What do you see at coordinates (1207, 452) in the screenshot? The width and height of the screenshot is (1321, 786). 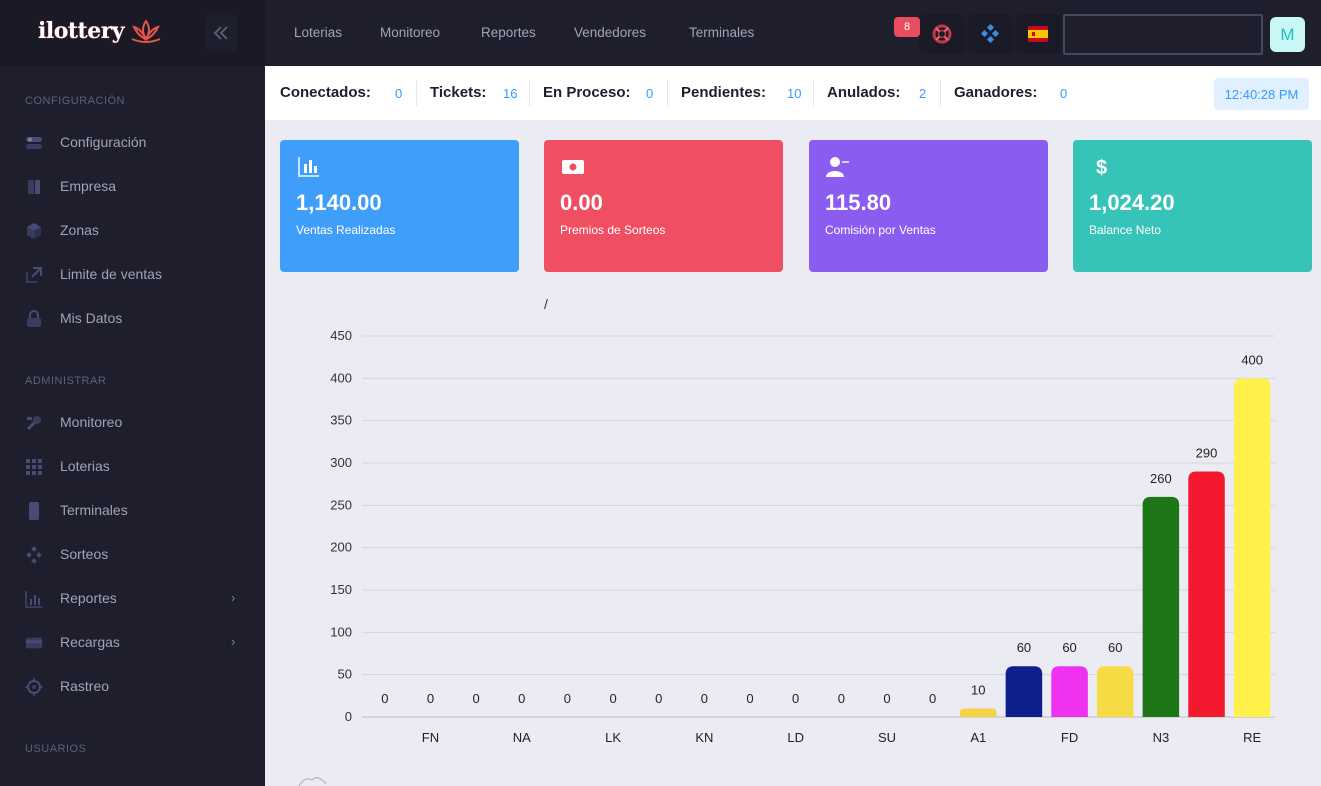 I see `data-label: 290` at bounding box center [1207, 452].